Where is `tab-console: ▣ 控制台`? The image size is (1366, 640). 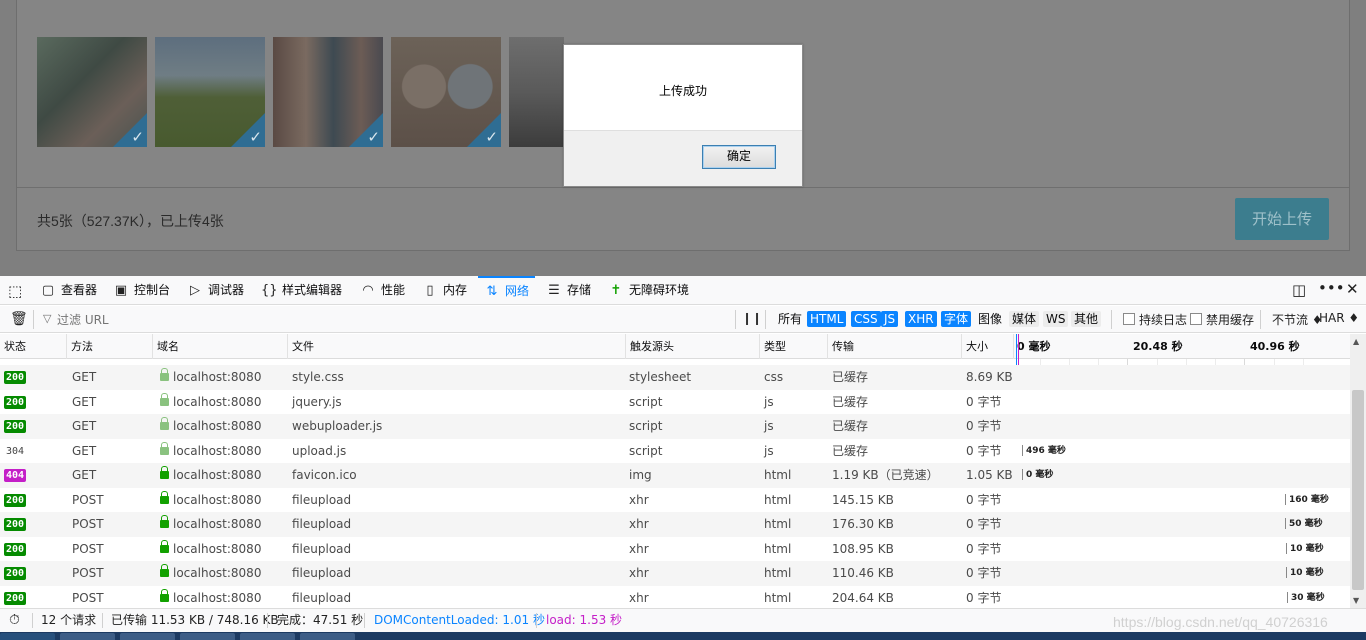 tab-console: ▣ 控制台 is located at coordinates (141, 290).